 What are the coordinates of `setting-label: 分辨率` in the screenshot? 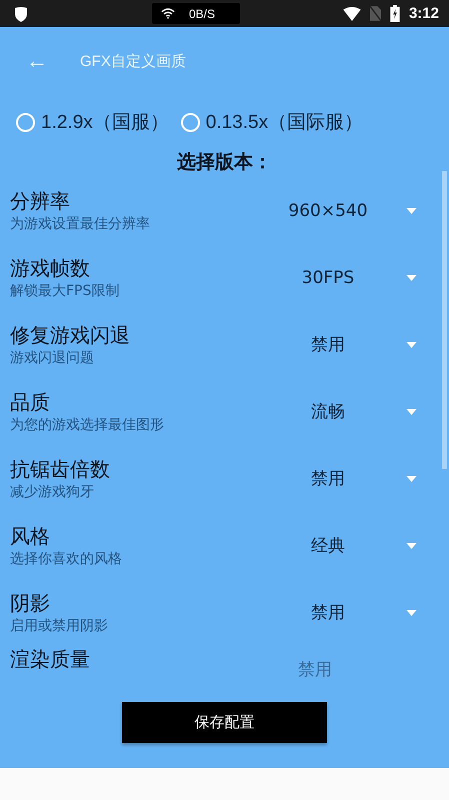 It's located at (40, 201).